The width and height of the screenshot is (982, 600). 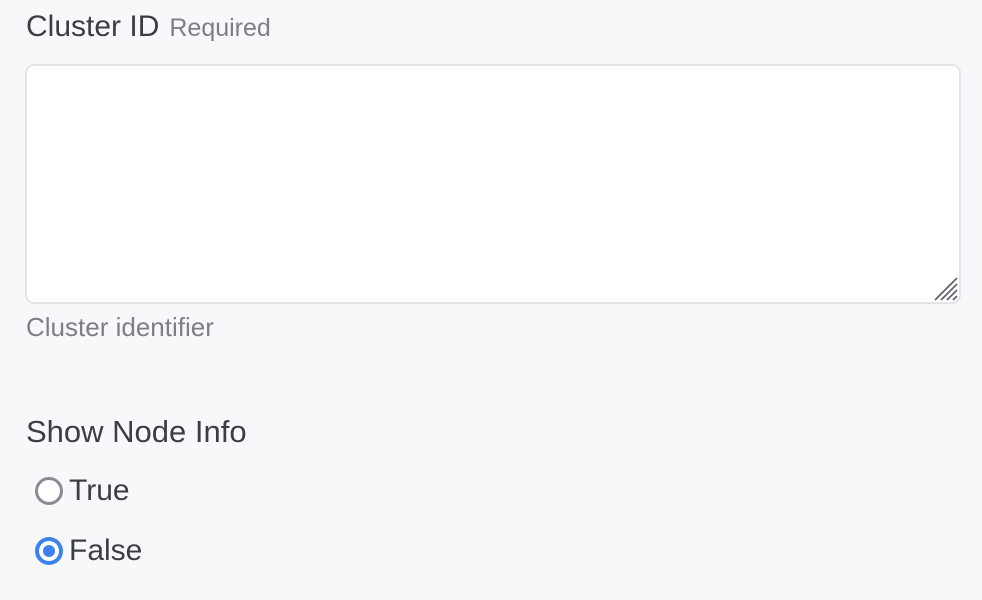 I want to click on radio-checked-icon, so click(x=49, y=551).